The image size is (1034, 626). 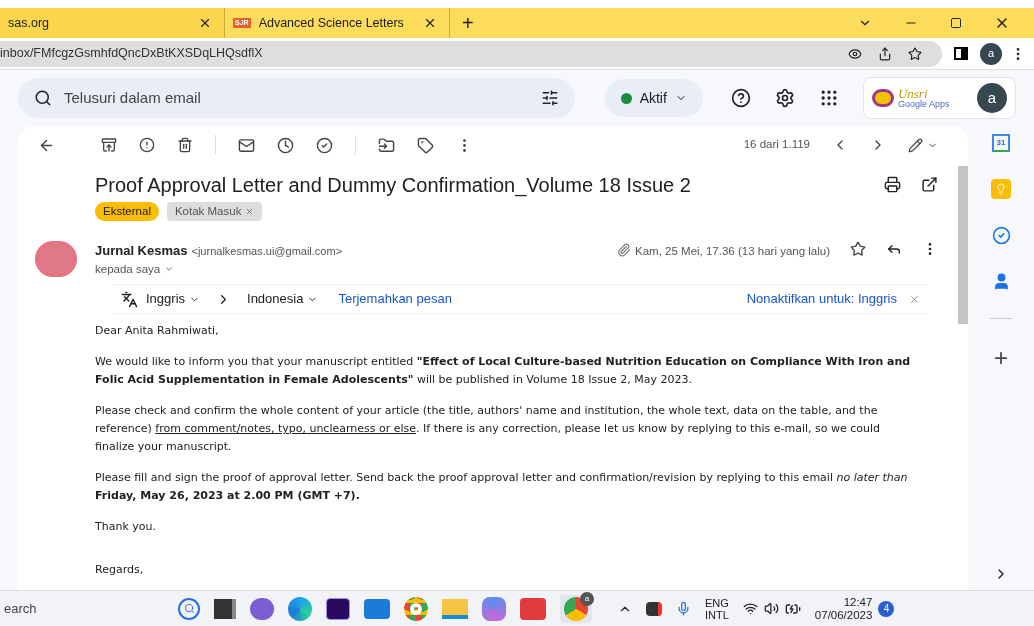 I want to click on body-paragraph: Thank you., so click(x=126, y=527).